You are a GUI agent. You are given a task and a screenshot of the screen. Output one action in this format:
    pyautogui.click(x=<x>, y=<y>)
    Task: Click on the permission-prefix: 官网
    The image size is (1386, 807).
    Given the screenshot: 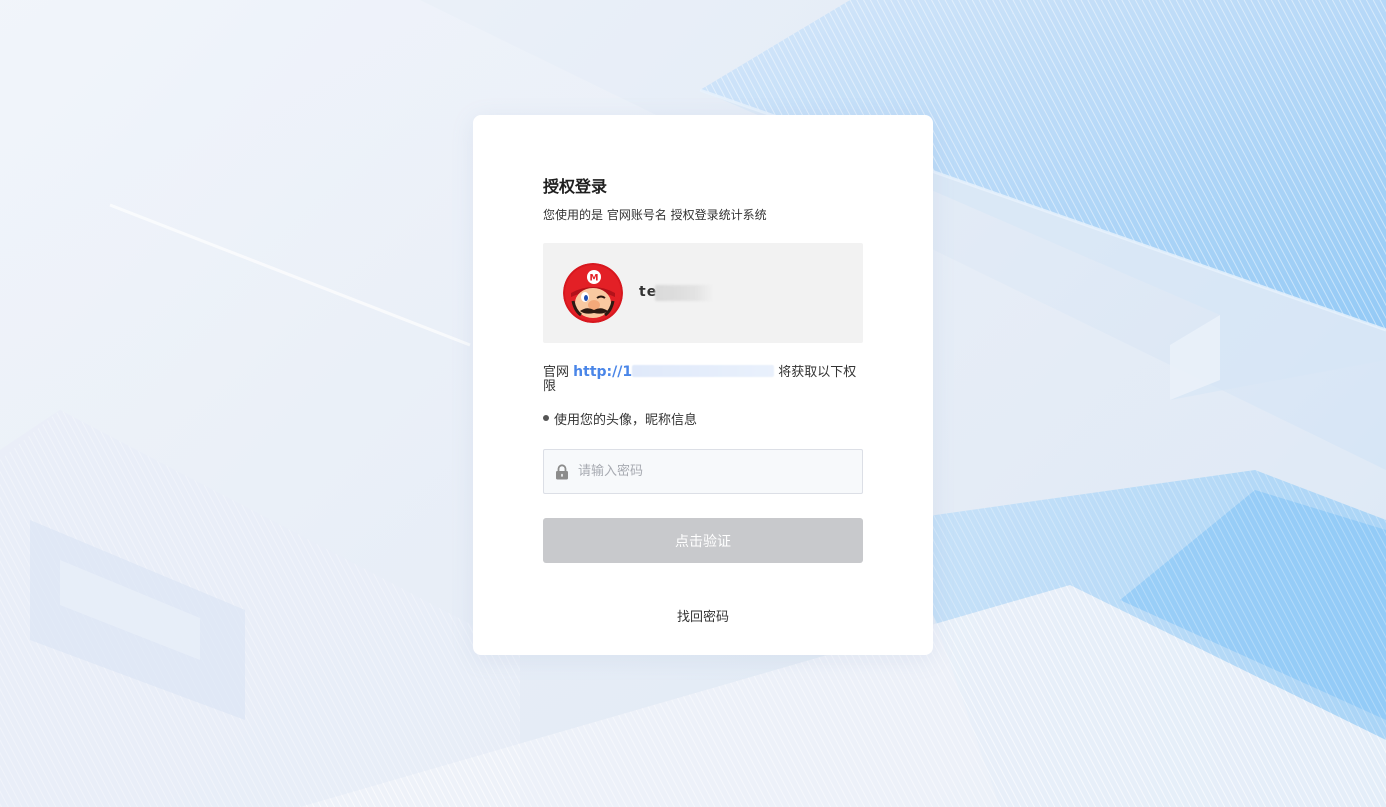 What is the action you would take?
    pyautogui.click(x=556, y=372)
    